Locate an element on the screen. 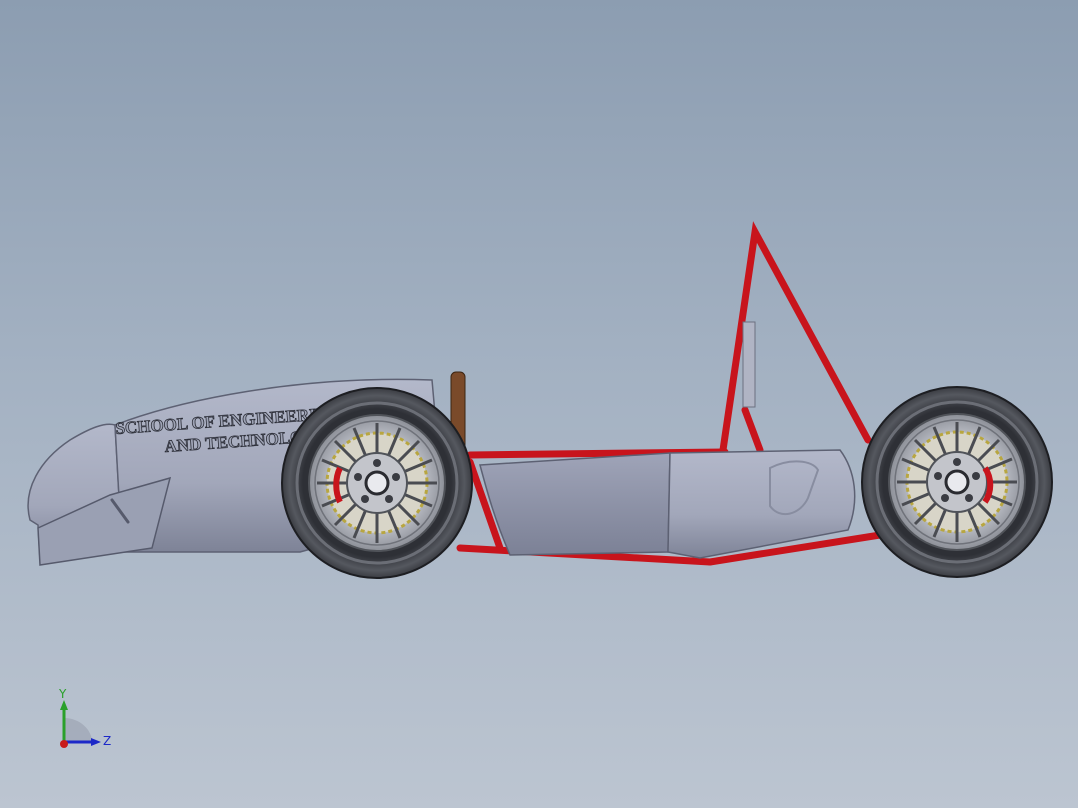  side-pod is located at coordinates (575, 504).